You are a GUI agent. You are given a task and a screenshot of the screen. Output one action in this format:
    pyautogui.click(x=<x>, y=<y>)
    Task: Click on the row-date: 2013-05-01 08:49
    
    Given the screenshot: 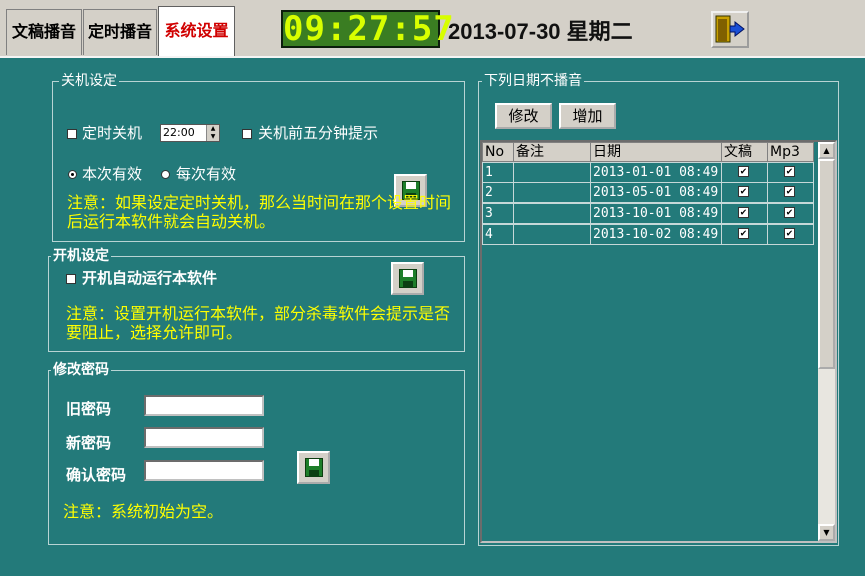 What is the action you would take?
    pyautogui.click(x=656, y=192)
    